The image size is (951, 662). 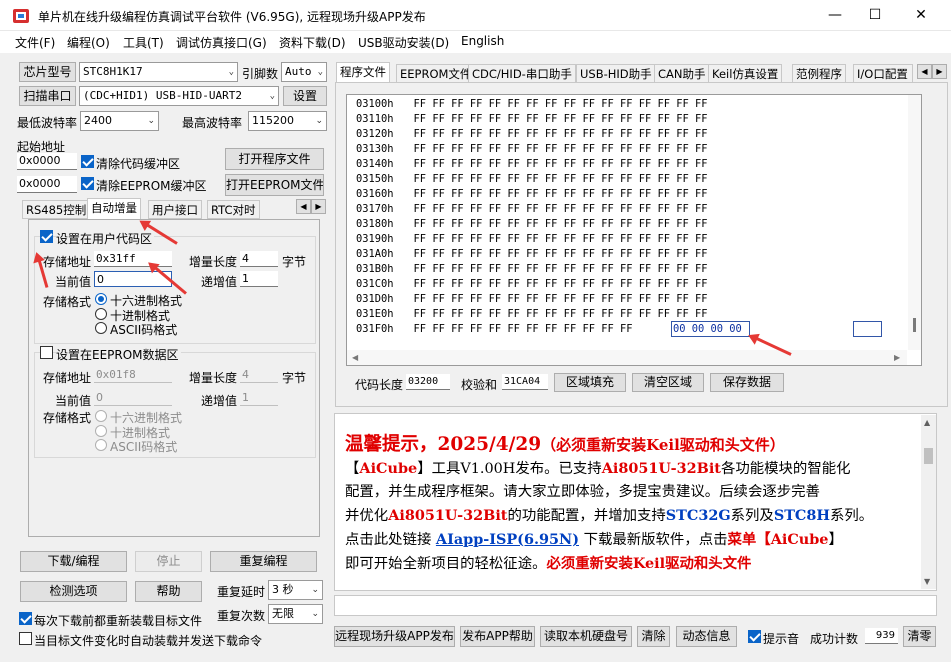 I want to click on menu-file: 文件(F), so click(x=35, y=42).